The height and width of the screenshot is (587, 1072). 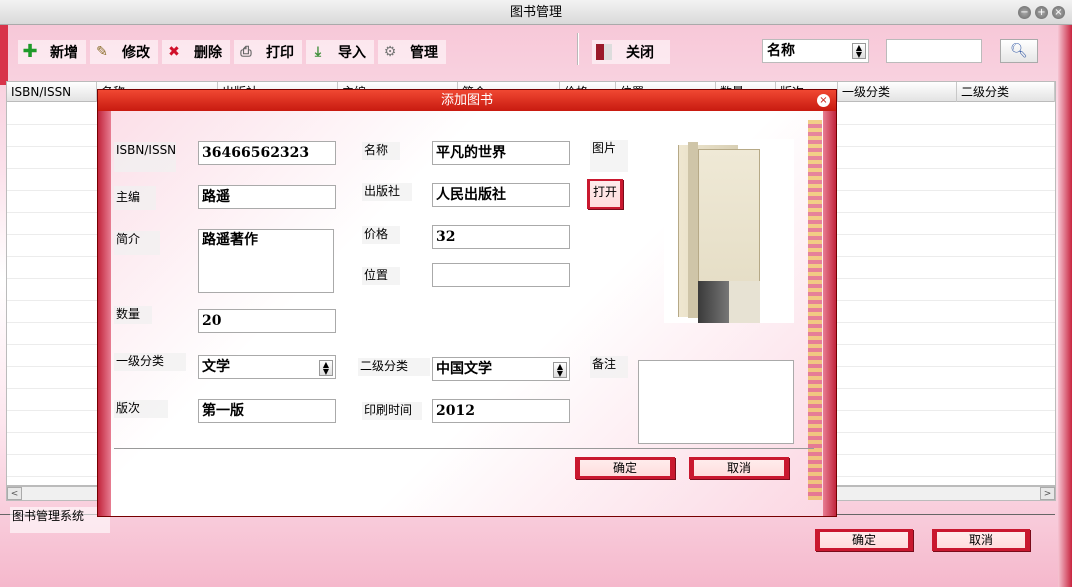 I want to click on editor-label: 主编, so click(x=135, y=198).